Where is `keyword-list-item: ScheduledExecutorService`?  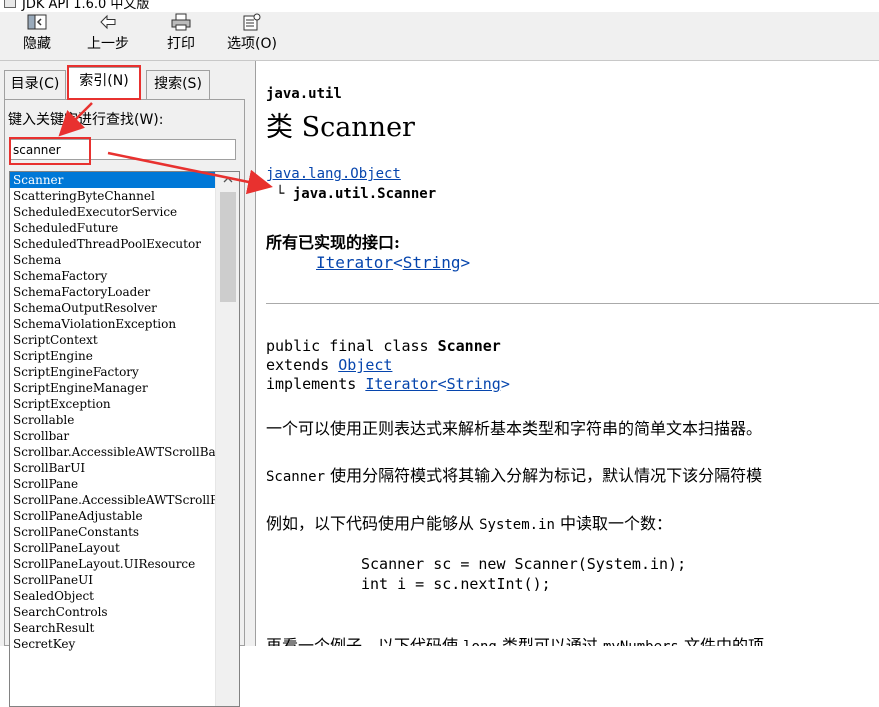 keyword-list-item: ScheduledExecutorService is located at coordinates (112, 212).